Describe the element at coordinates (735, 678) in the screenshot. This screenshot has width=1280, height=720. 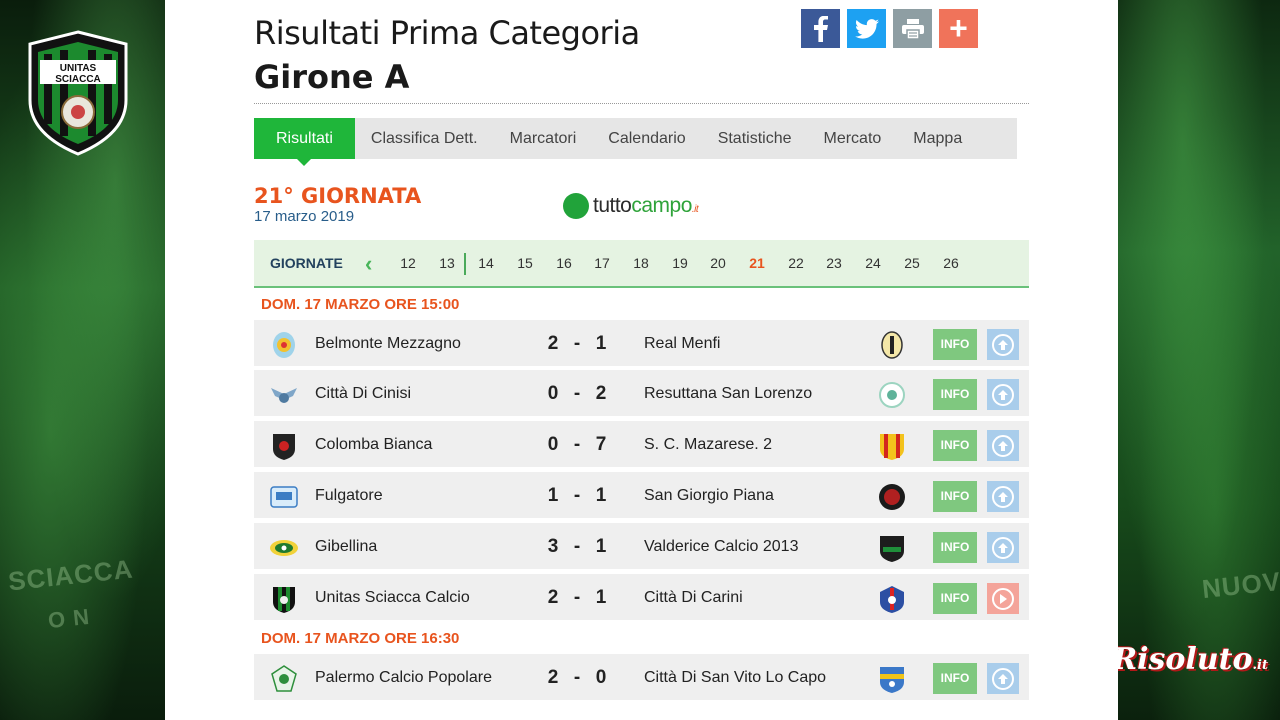
I see `away-team: Città Di San Vito Lo Capo` at that location.